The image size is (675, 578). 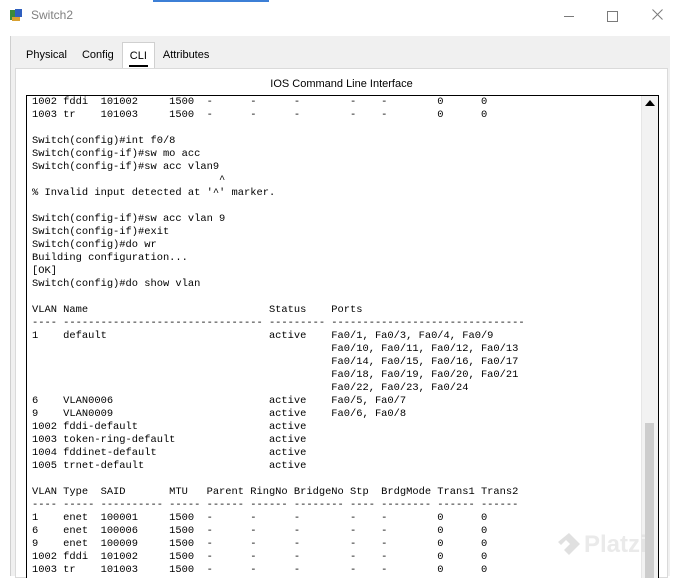 What do you see at coordinates (649, 337) in the screenshot?
I see `terminal-scrollbar` at bounding box center [649, 337].